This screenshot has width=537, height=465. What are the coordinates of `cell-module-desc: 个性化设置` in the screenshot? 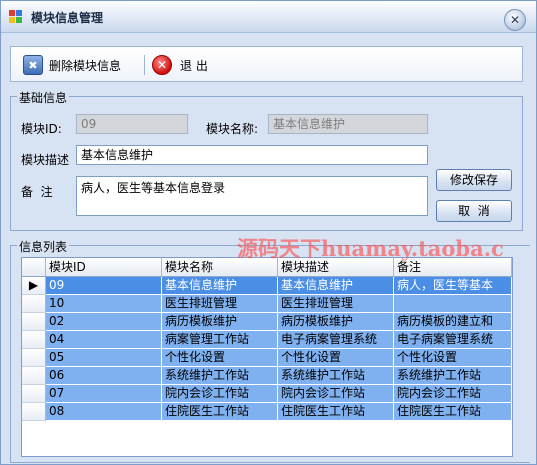 It's located at (336, 358).